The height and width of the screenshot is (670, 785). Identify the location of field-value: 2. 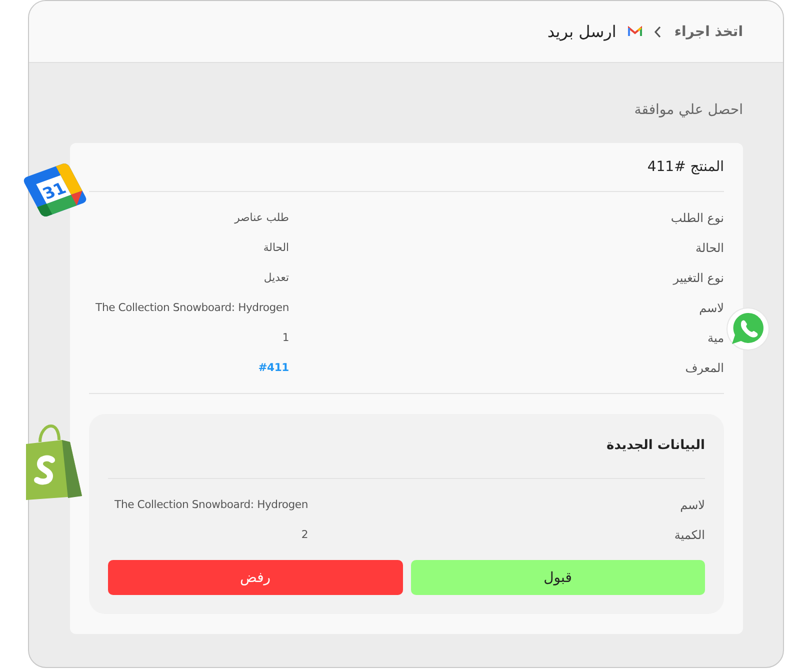
(304, 535).